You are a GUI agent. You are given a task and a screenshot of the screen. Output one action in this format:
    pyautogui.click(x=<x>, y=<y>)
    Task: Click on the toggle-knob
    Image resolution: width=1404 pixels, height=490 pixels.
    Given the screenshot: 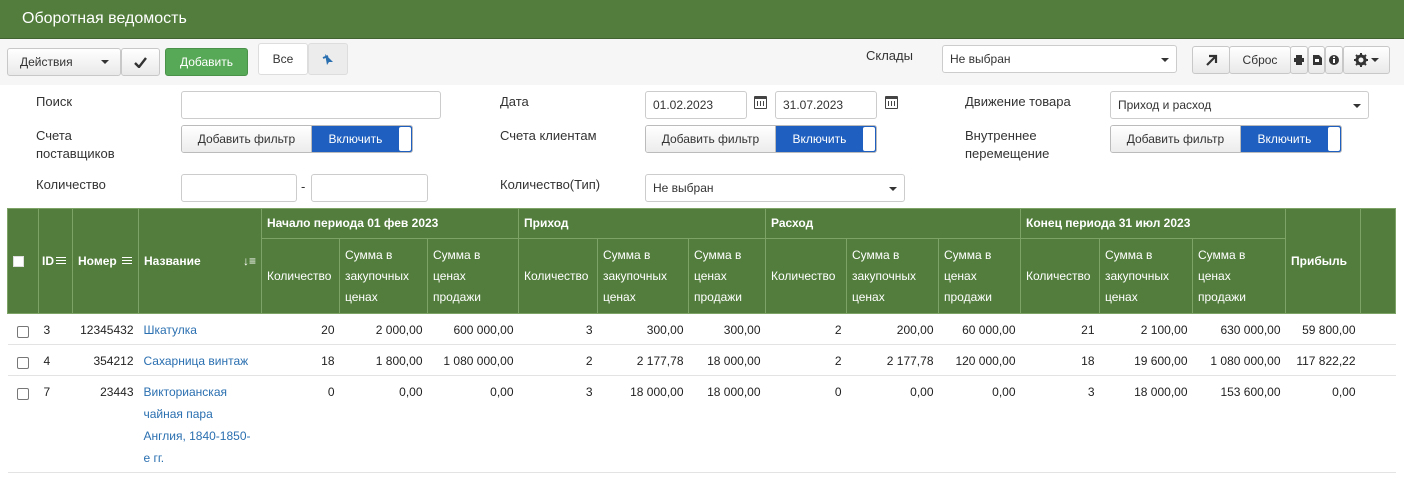 What is the action you would take?
    pyautogui.click(x=869, y=139)
    